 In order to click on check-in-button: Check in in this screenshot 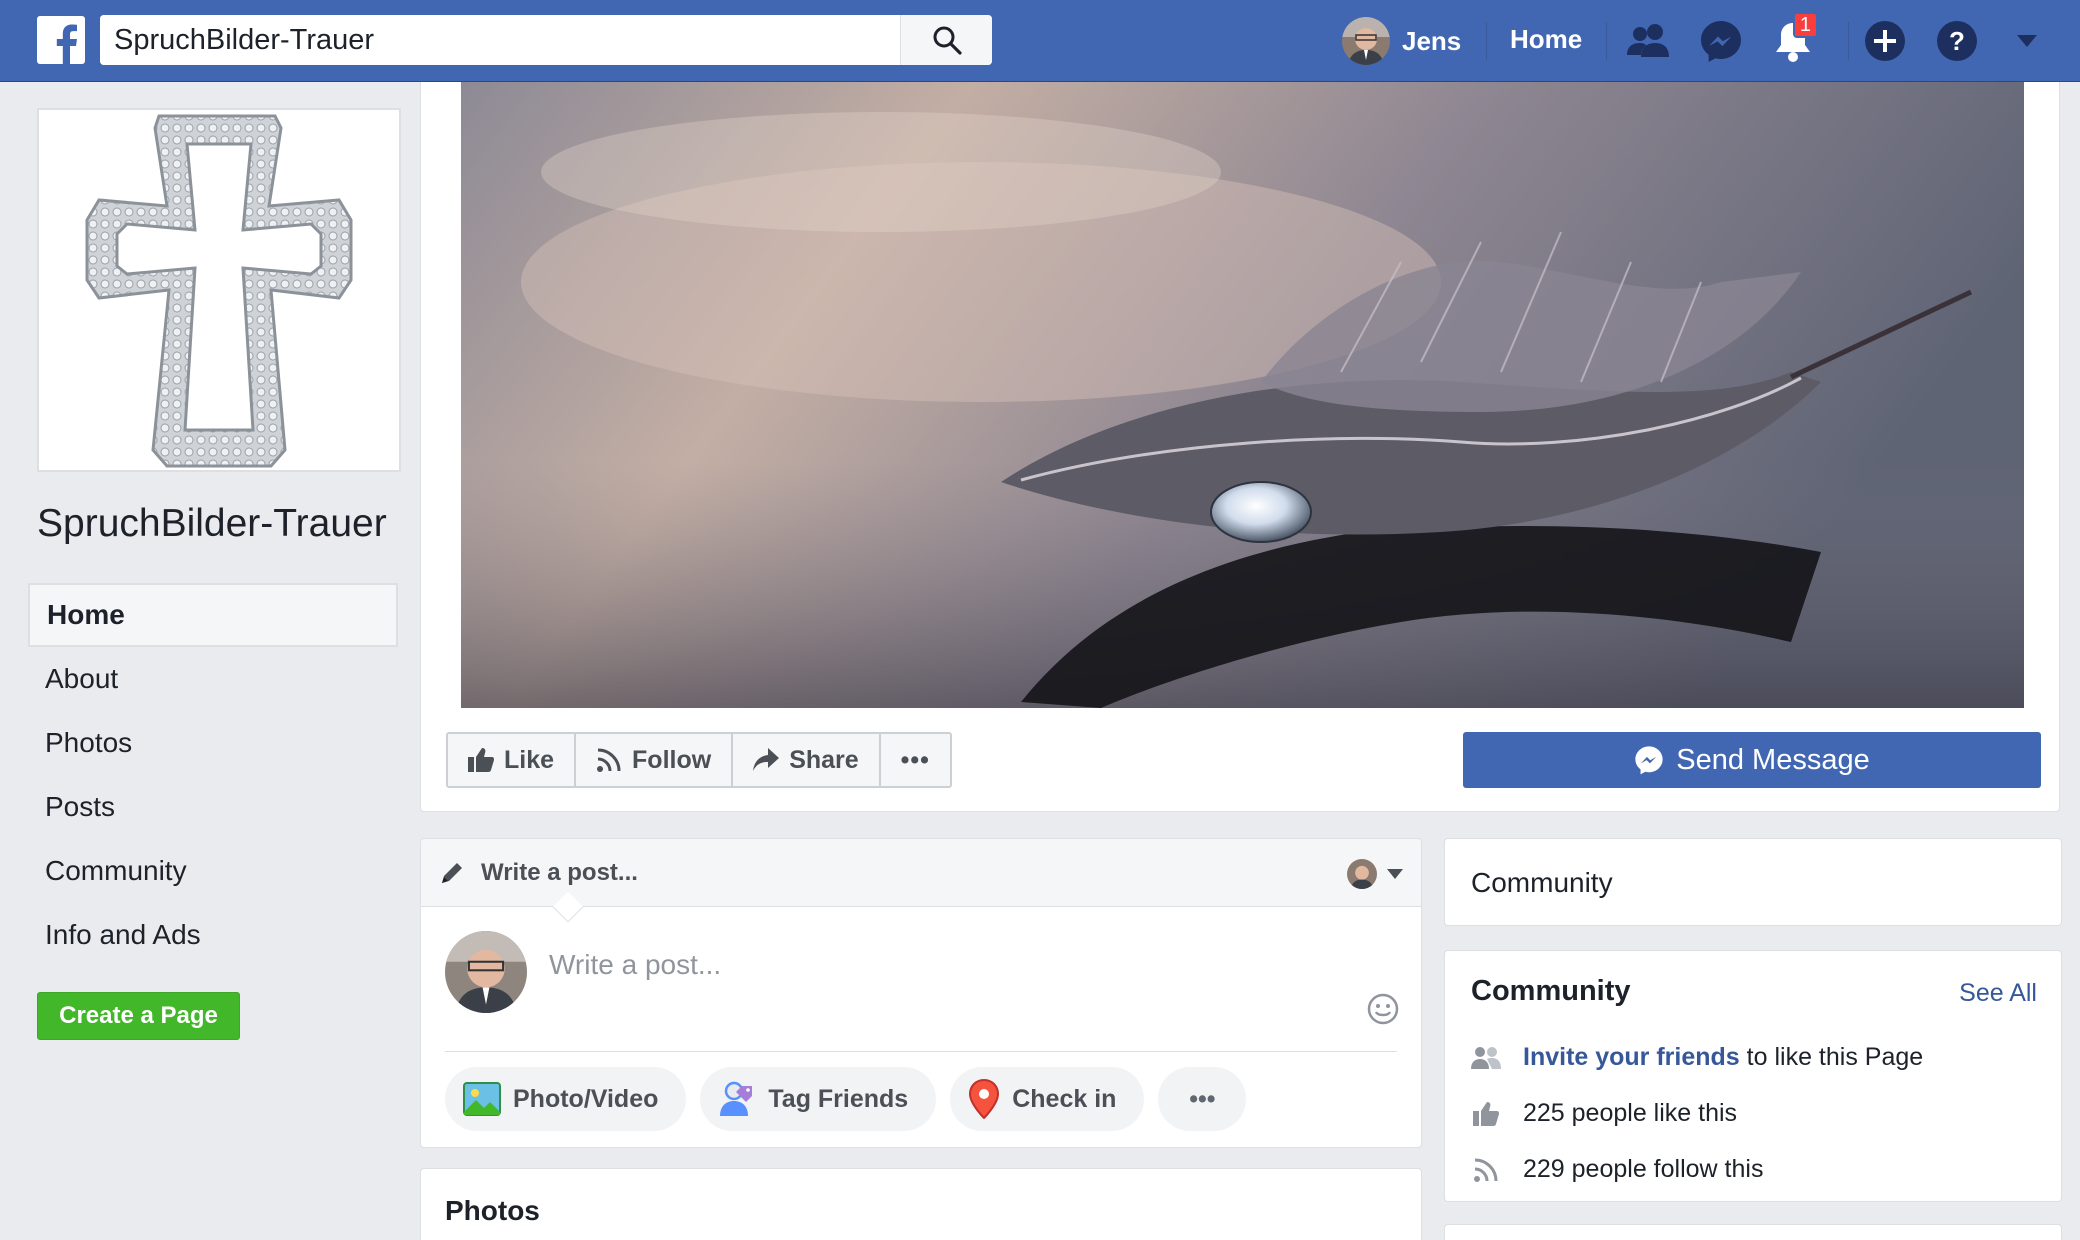, I will do `click(1047, 1099)`.